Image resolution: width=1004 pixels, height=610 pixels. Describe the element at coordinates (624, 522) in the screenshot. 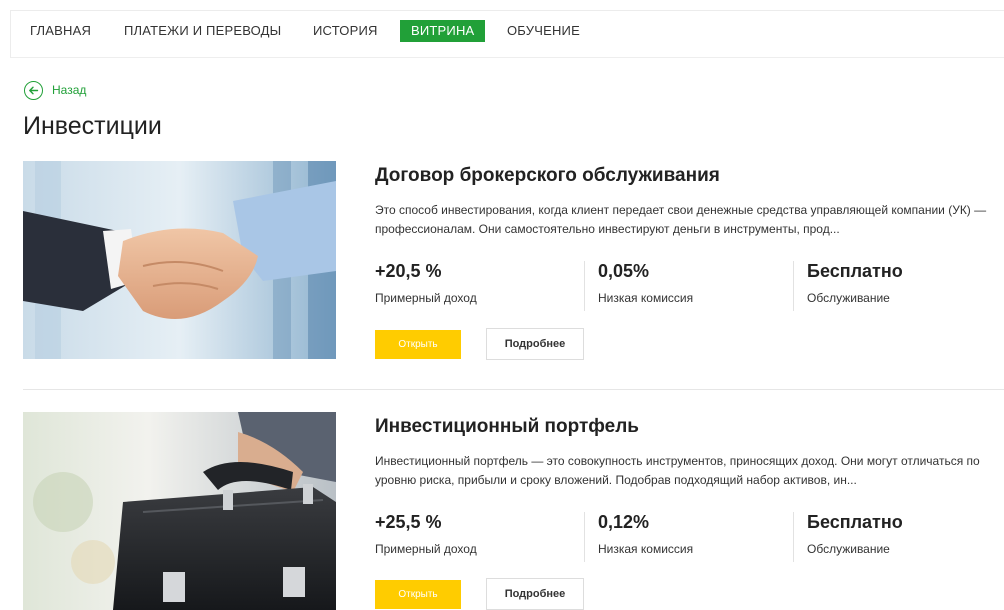

I see `stat-value: 0,12%` at that location.